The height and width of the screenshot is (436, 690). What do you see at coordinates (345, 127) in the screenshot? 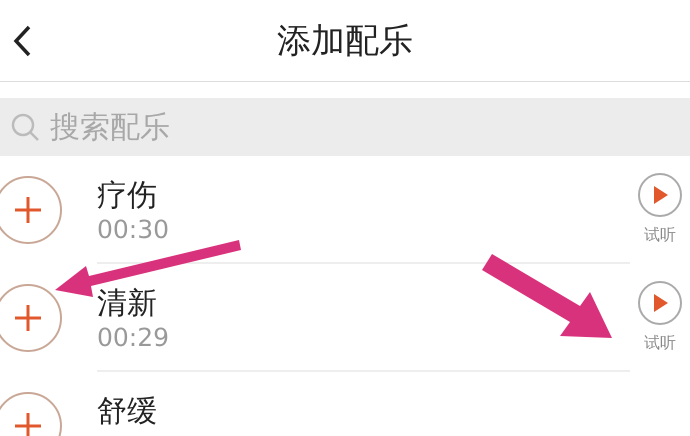
I see `search-field: 搜索配乐` at bounding box center [345, 127].